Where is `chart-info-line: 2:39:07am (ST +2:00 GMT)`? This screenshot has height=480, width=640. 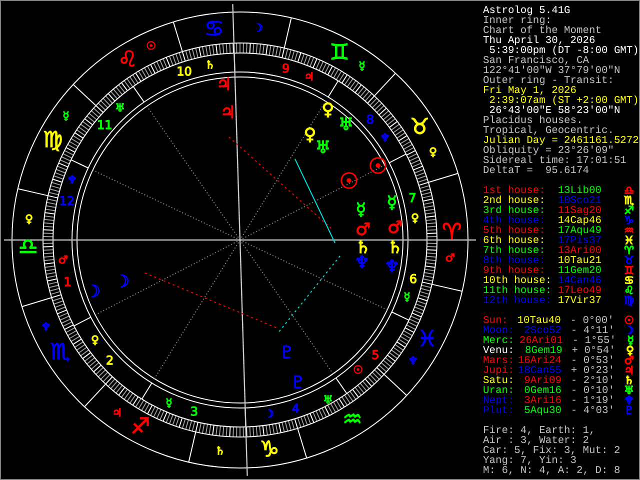
chart-info-line: 2:39:07am (ST +2:00 GMT) is located at coordinates (563, 101).